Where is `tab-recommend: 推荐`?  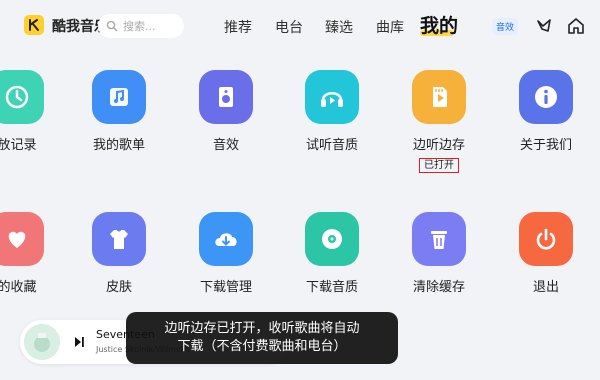
tab-recommend: 推荐 is located at coordinates (238, 27).